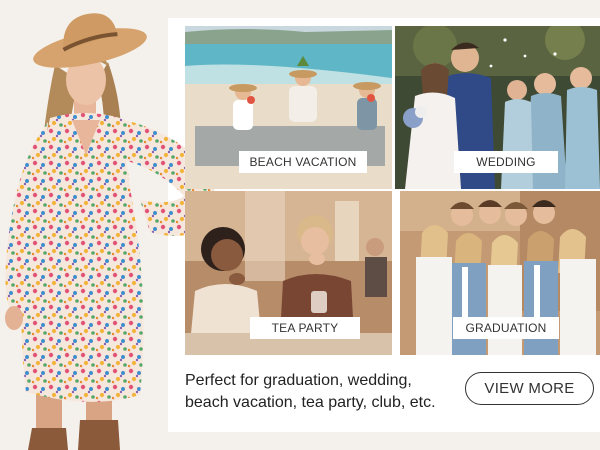  I want to click on tag-tea-party: TEA PARTY, so click(305, 328).